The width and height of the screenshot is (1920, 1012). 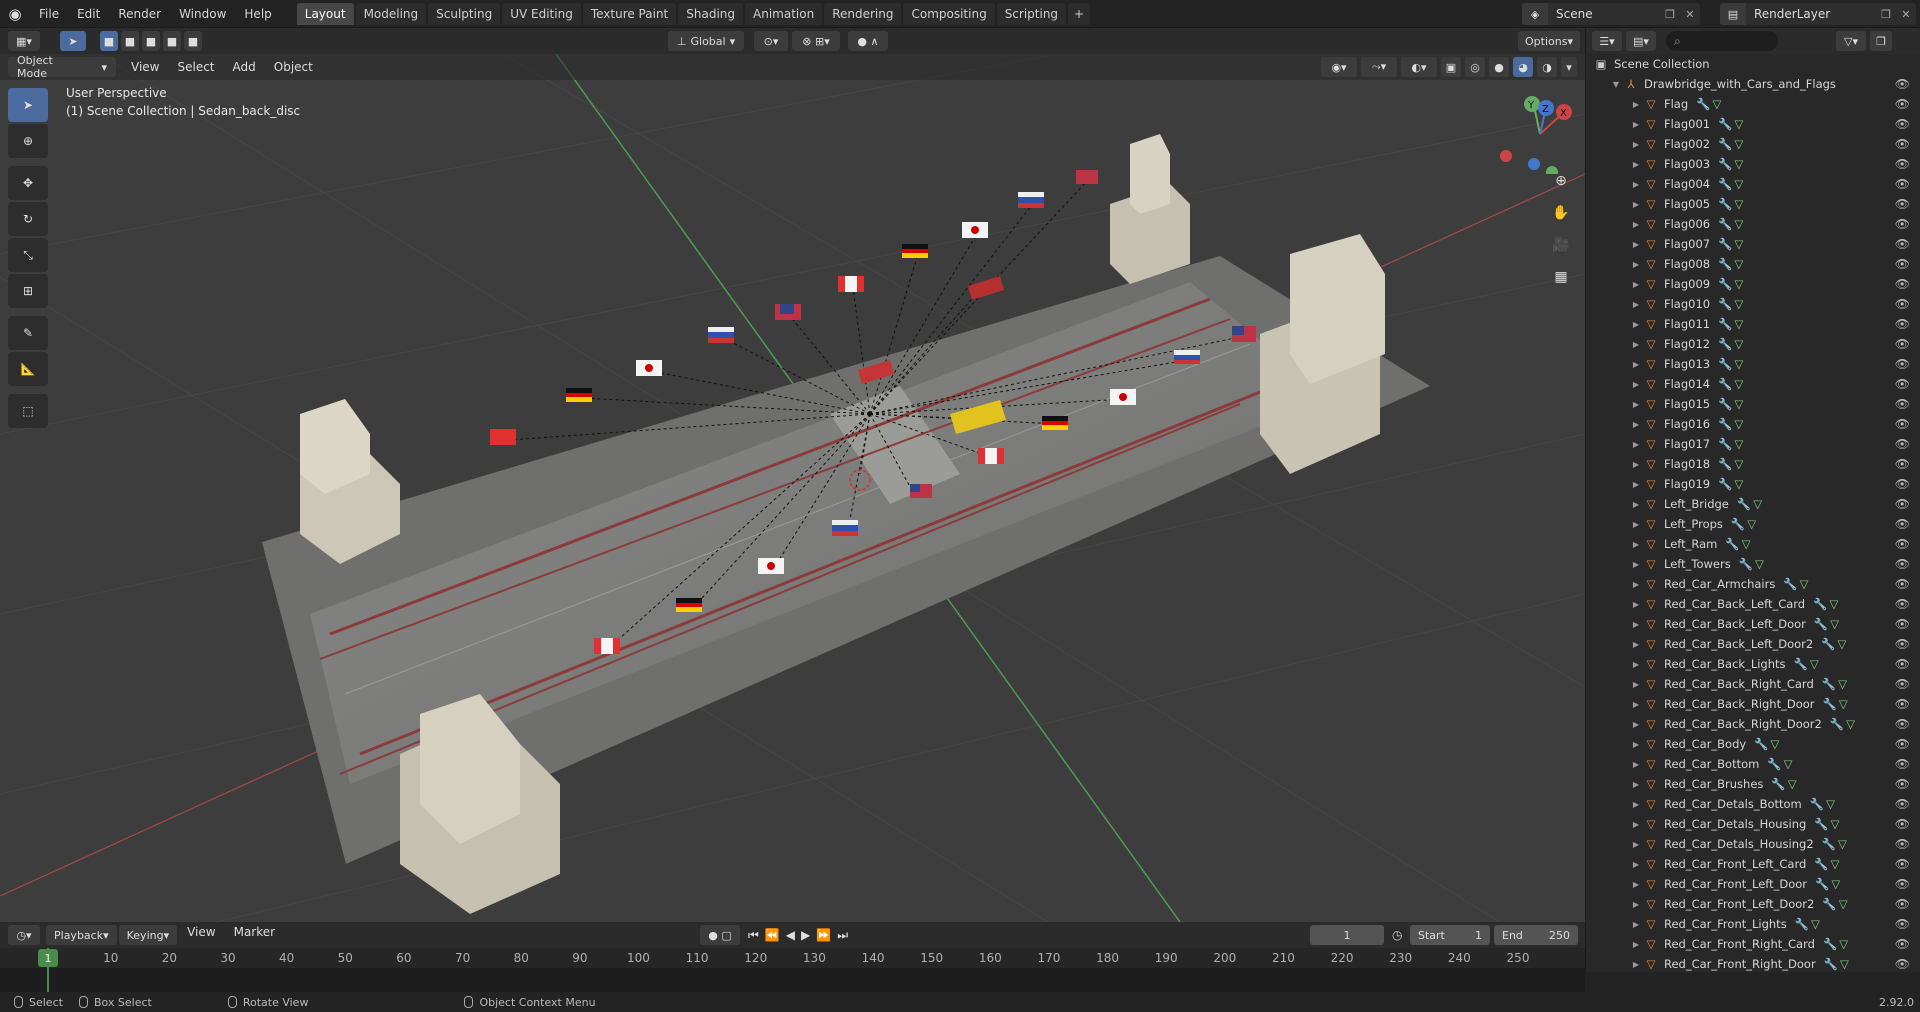 What do you see at coordinates (816, 41) in the screenshot?
I see `snap-dropdown: ⊗ ⊞▾` at bounding box center [816, 41].